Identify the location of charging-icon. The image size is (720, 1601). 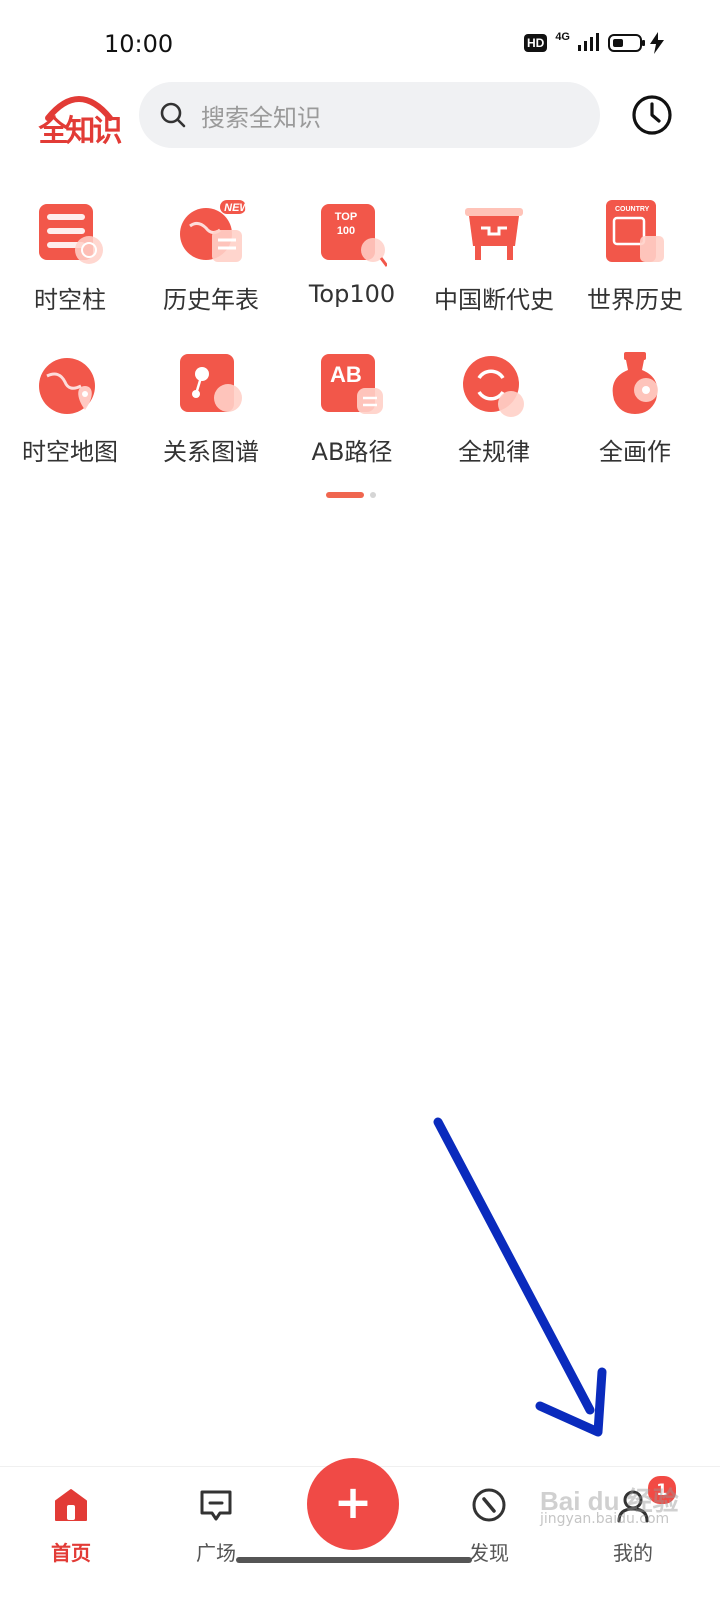
(657, 43).